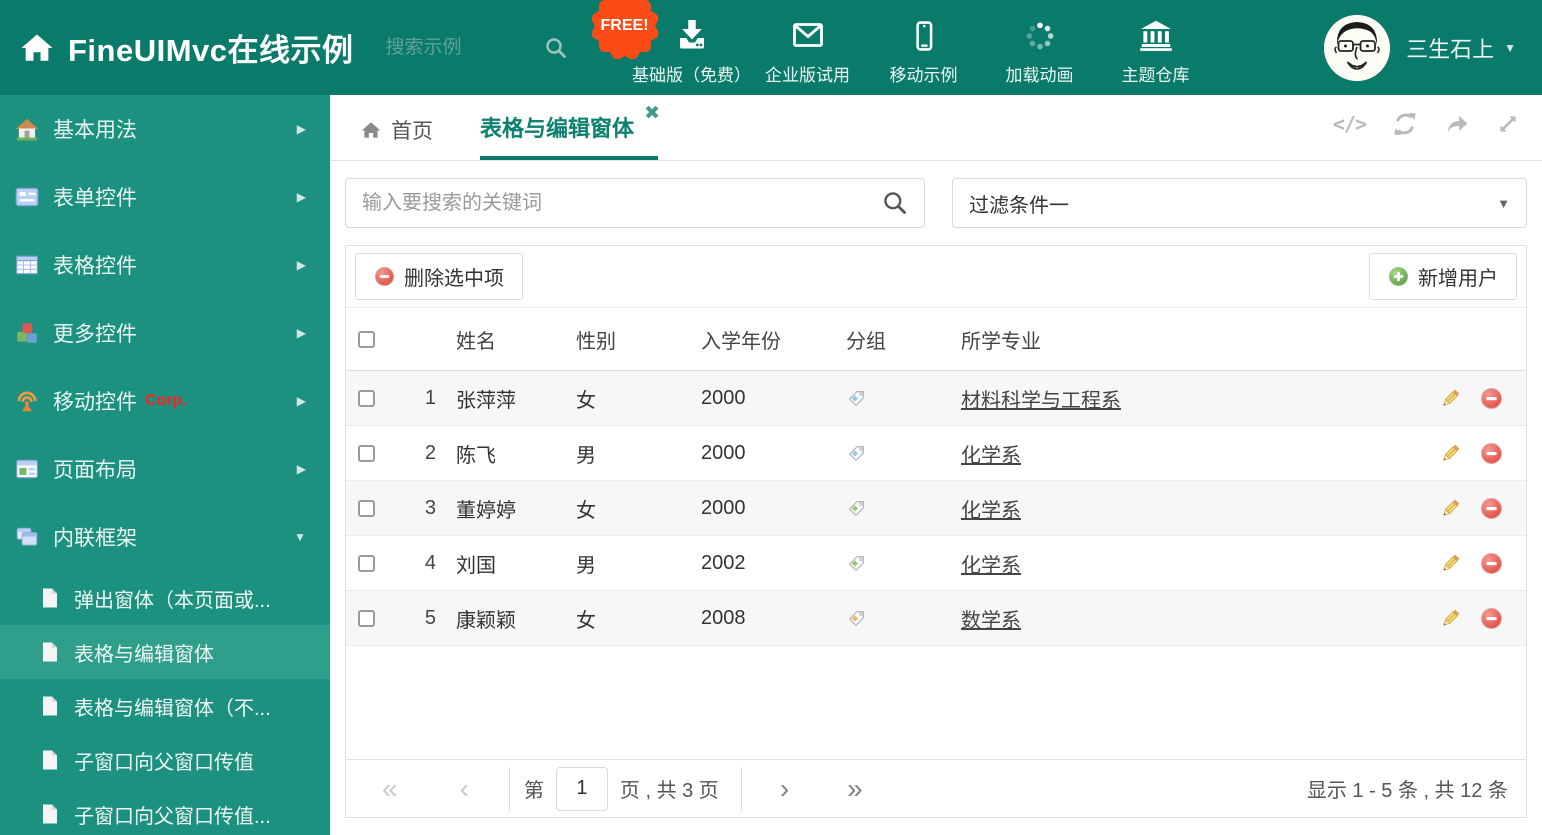 The width and height of the screenshot is (1542, 835). Describe the element at coordinates (628, 339) in the screenshot. I see `col-header-gender: 性别` at that location.